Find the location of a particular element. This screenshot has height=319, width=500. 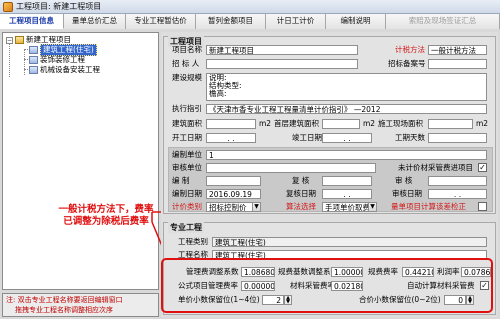

note-line-2: 拖拽专业工程名称调整相应次序 is located at coordinates (64, 310).